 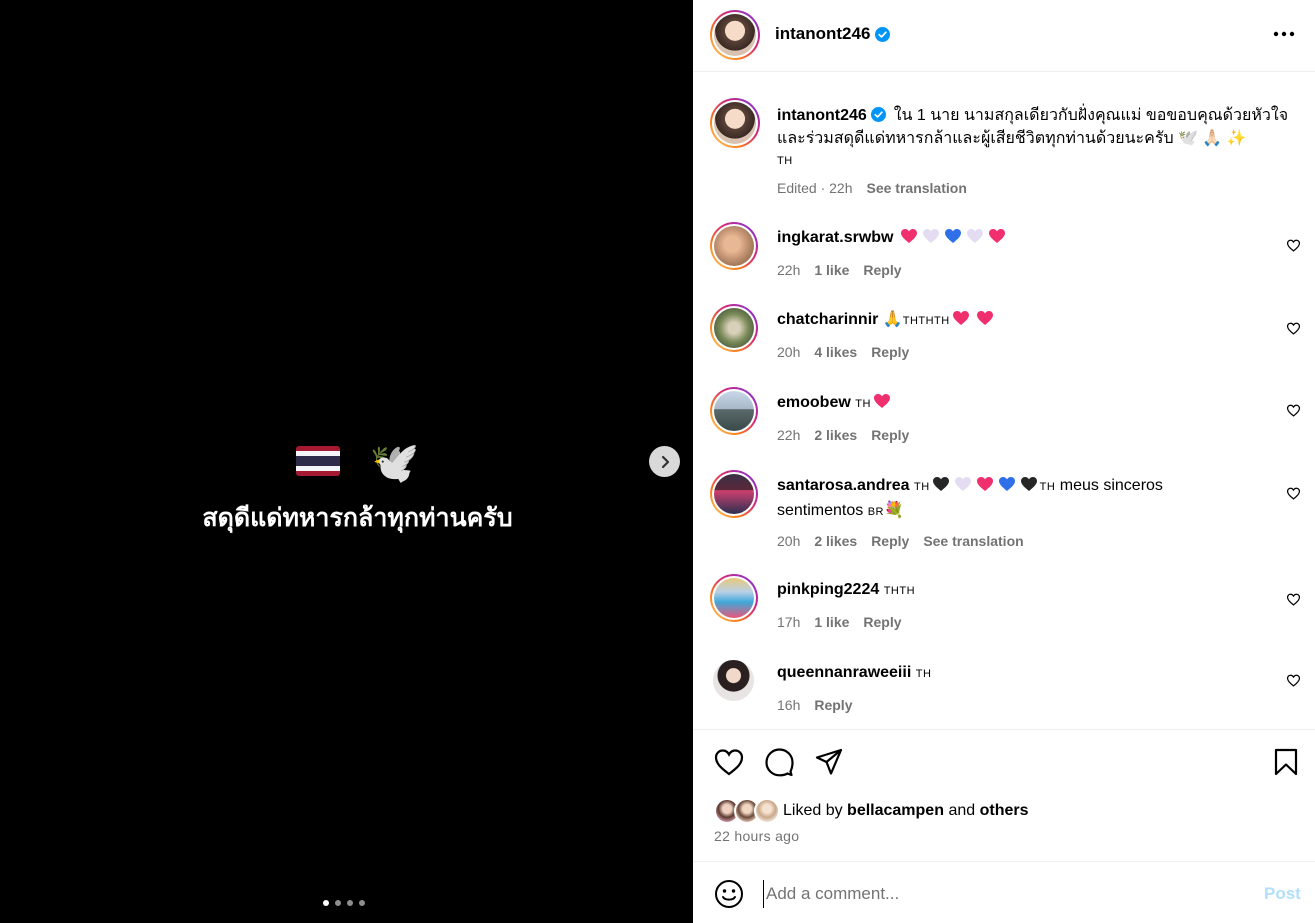 I want to click on comment-text: emoobew TH, so click(x=1012, y=403).